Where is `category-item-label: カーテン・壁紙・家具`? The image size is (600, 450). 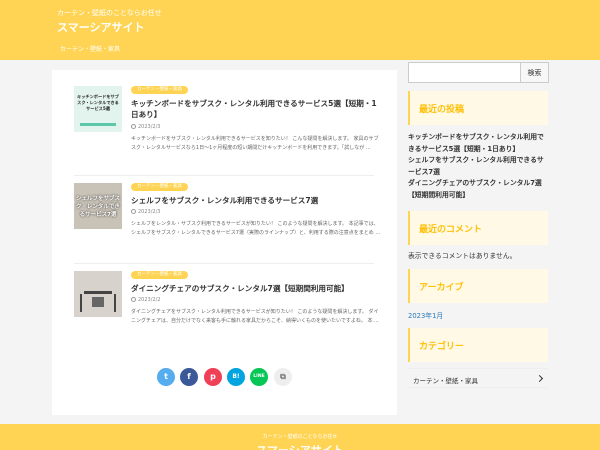
category-item-label: カーテン・壁紙・家具 is located at coordinates (445, 381).